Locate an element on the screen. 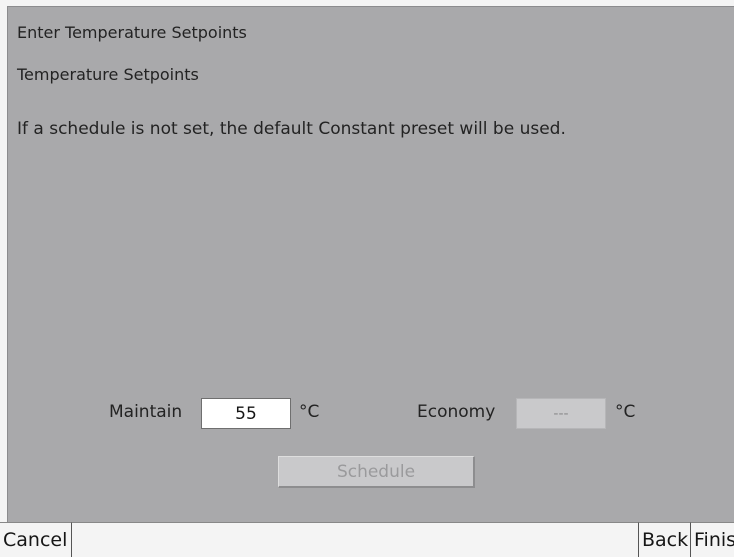  maintain-unit-label: °C is located at coordinates (309, 412).